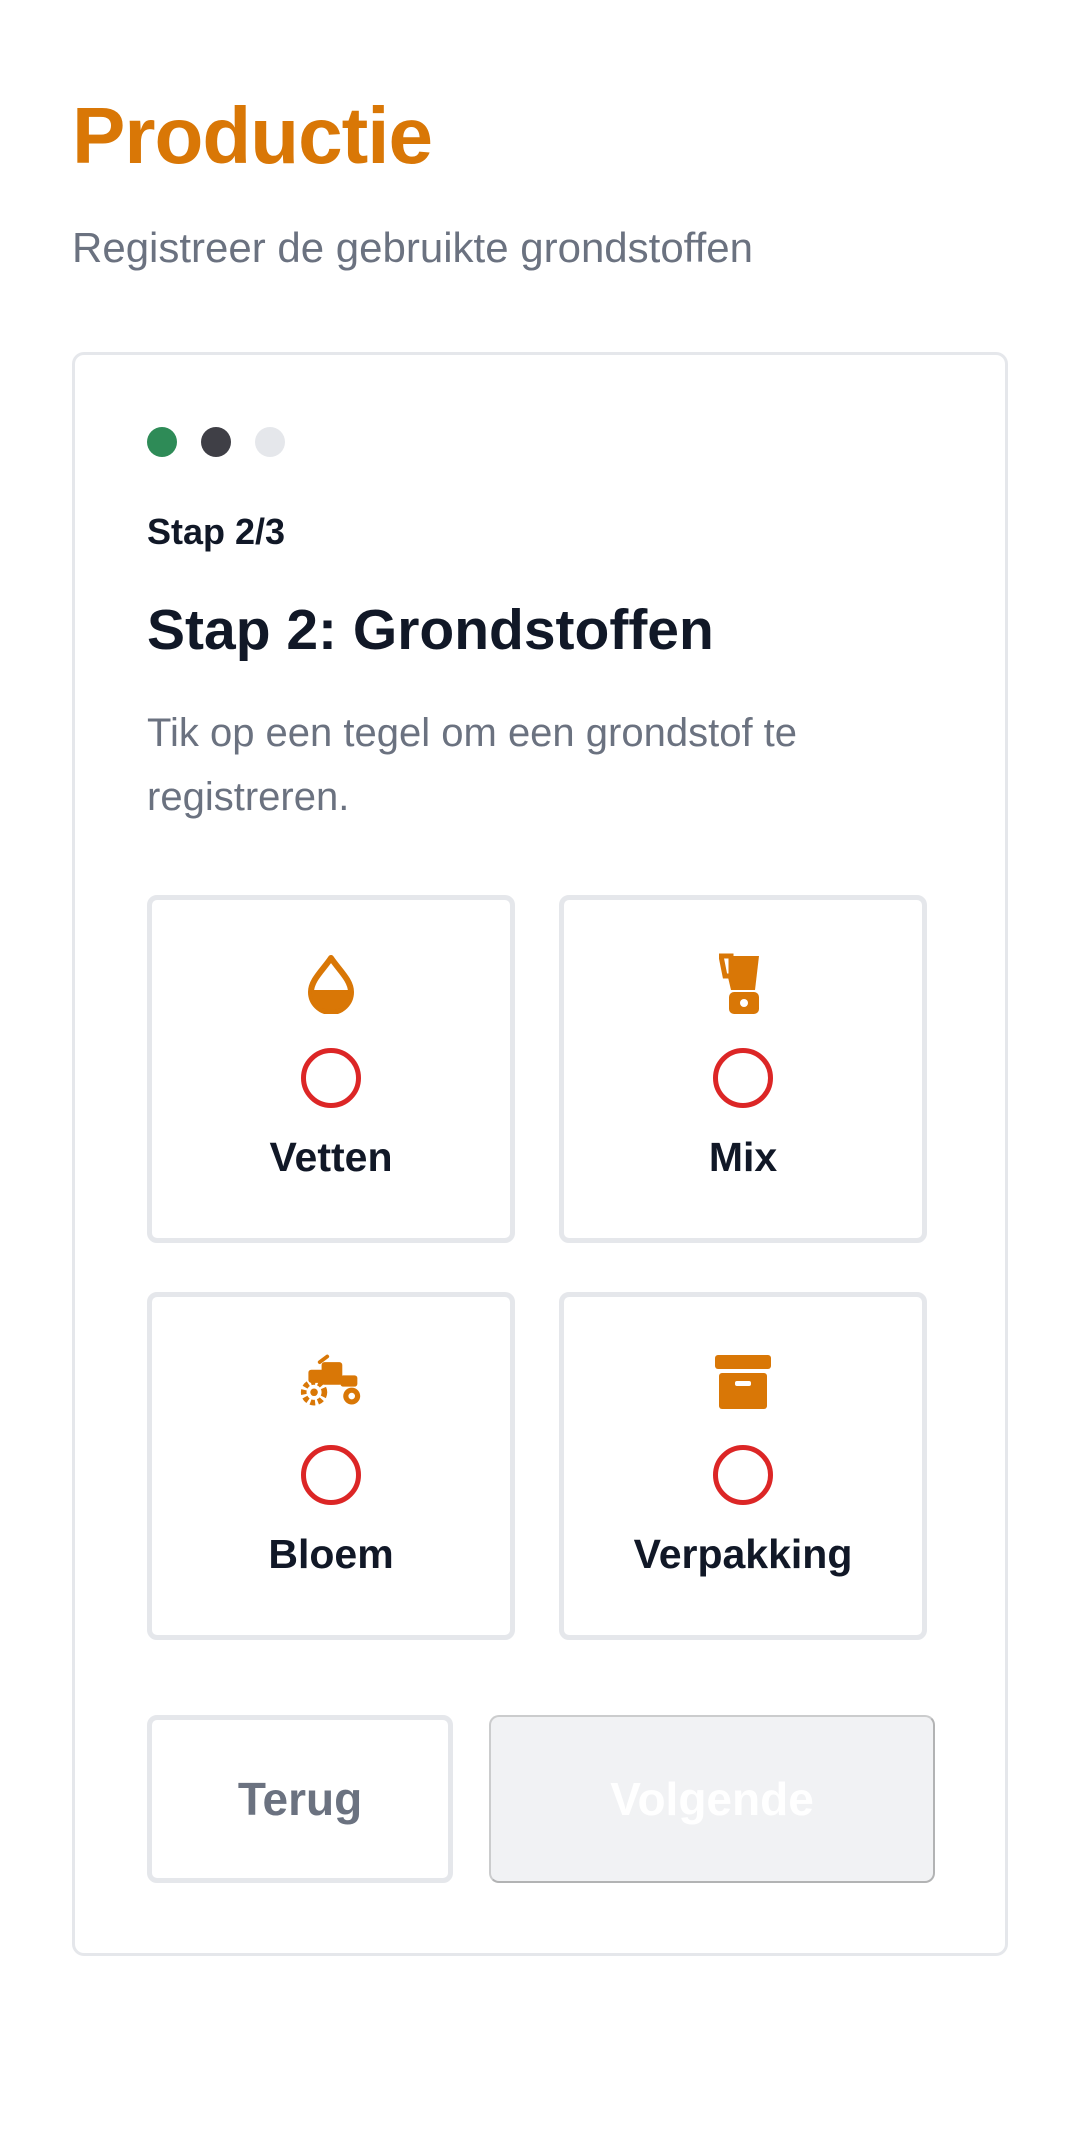 This screenshot has height=2148, width=1080. Describe the element at coordinates (712, 1799) in the screenshot. I see `next-button: Volgende` at that location.